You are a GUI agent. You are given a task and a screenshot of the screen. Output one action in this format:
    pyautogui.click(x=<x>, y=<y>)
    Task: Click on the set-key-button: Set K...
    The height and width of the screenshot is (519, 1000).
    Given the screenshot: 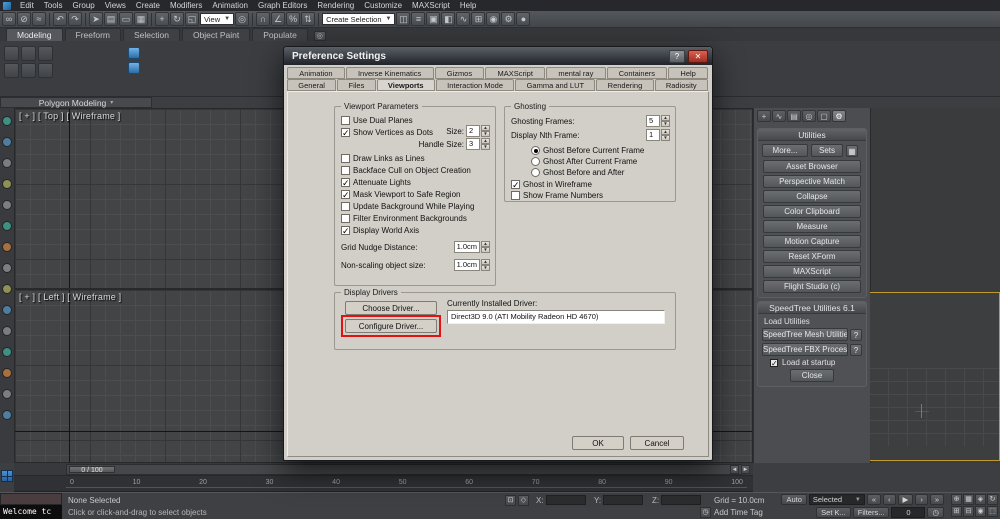 What is the action you would take?
    pyautogui.click(x=833, y=512)
    